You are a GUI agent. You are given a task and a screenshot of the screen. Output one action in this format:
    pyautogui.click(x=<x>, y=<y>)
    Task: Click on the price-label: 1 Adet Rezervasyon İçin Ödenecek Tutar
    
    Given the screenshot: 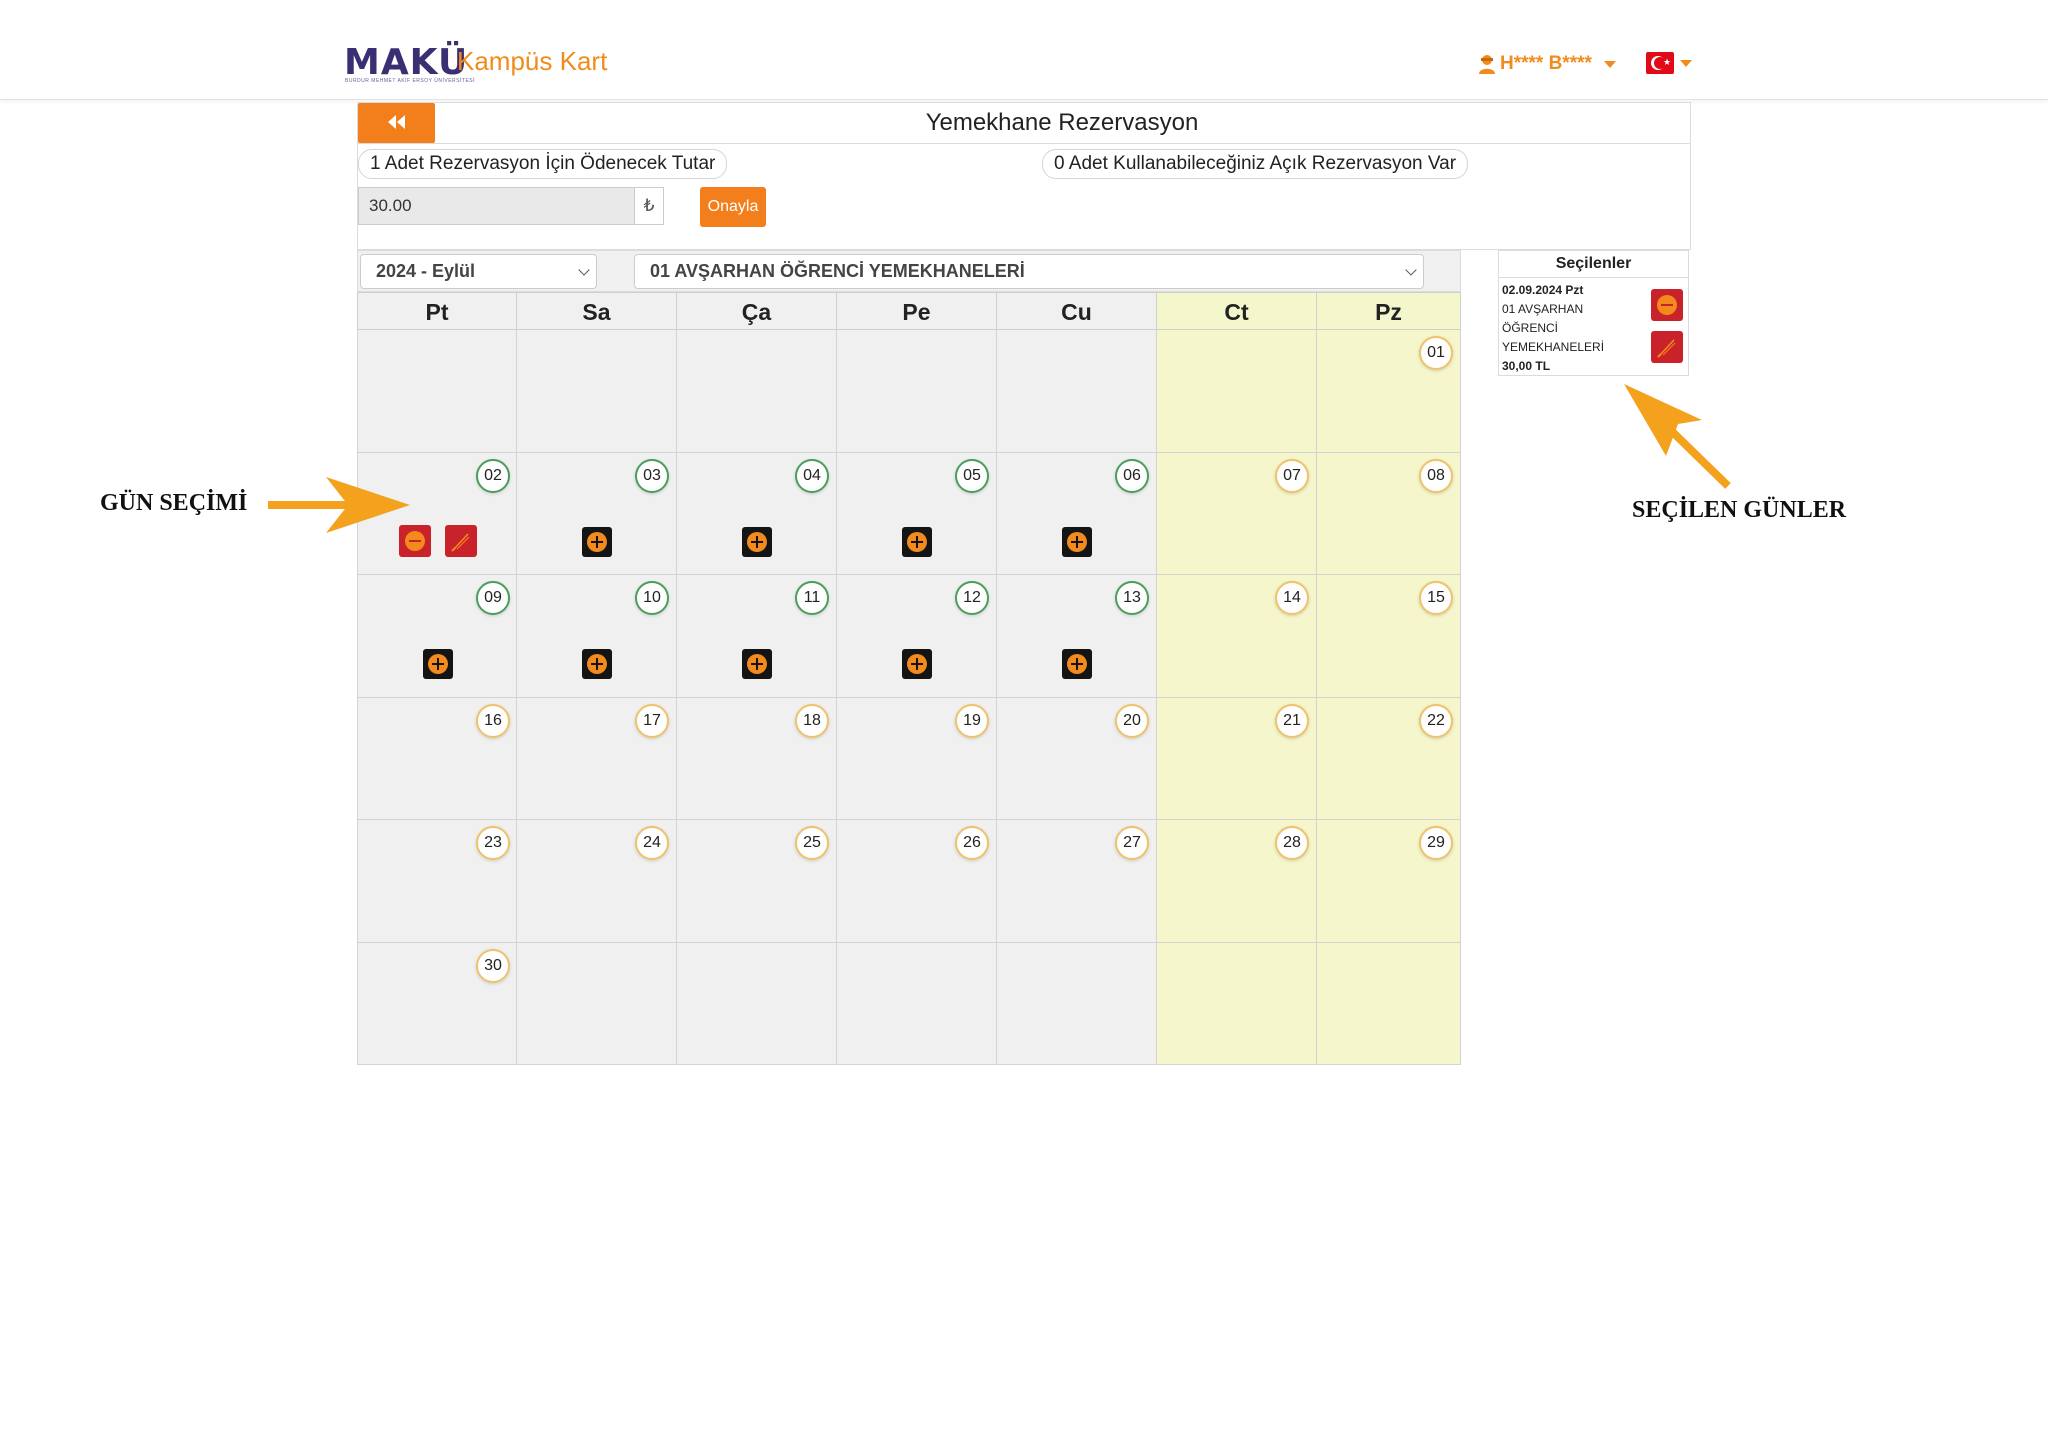 What is the action you would take?
    pyautogui.click(x=543, y=164)
    